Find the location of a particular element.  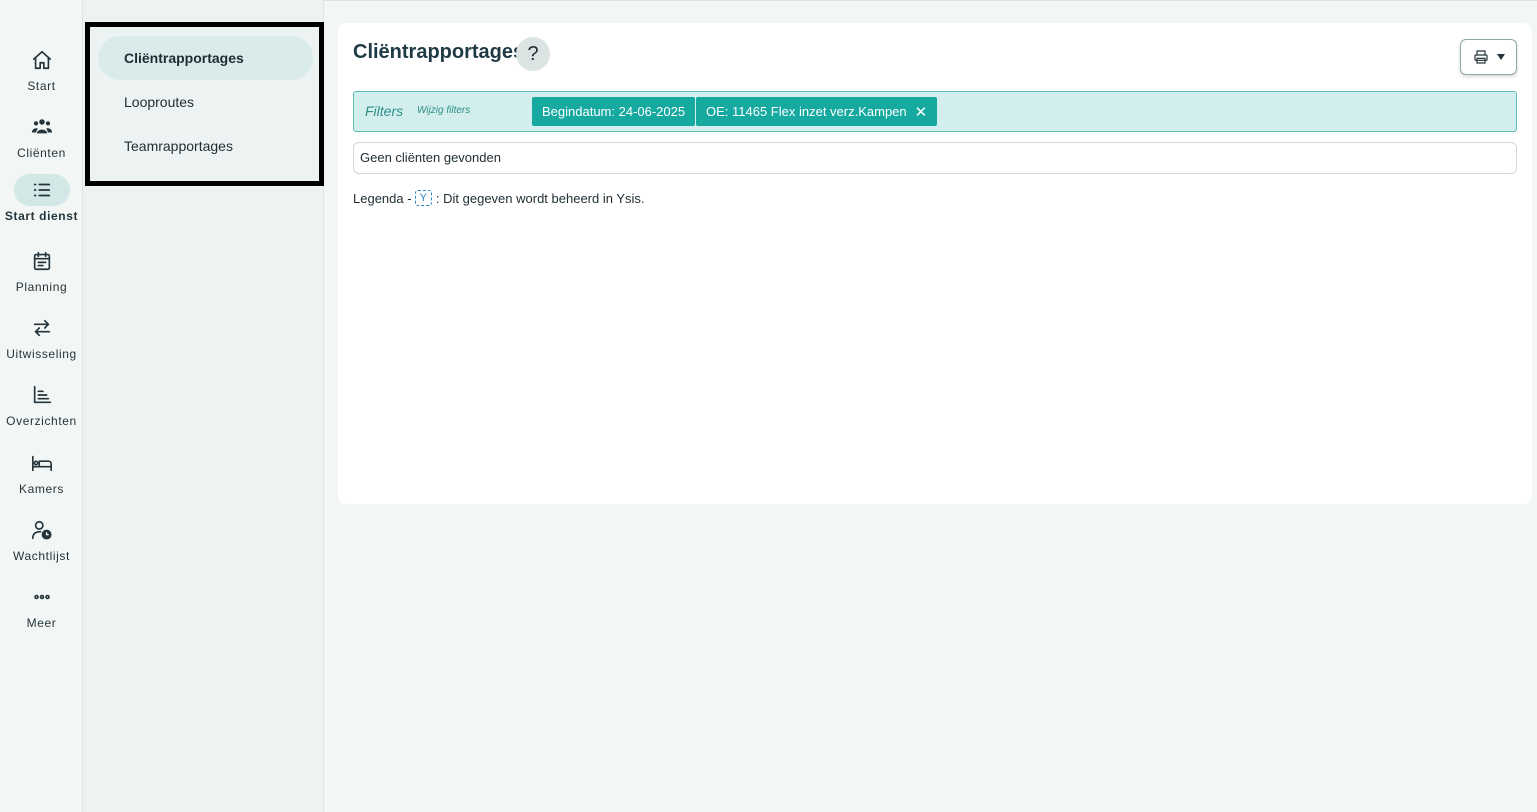

empty-results-message: Geen cliënten gevonden is located at coordinates (935, 158).